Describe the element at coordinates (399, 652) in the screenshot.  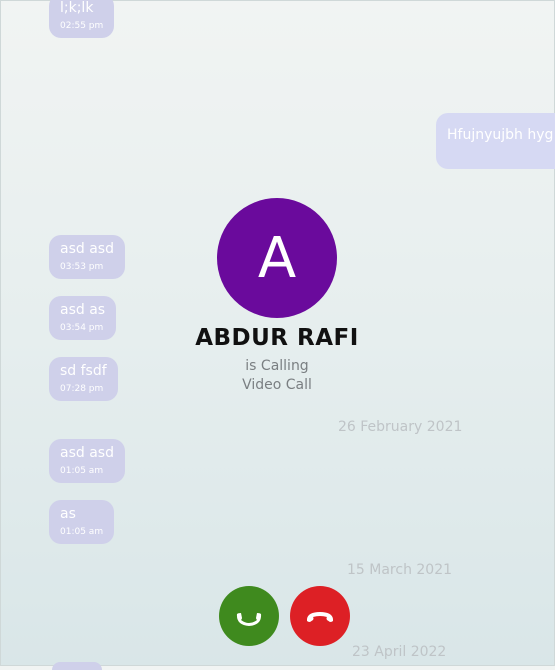
I see `date-separator: 23 April 2022` at that location.